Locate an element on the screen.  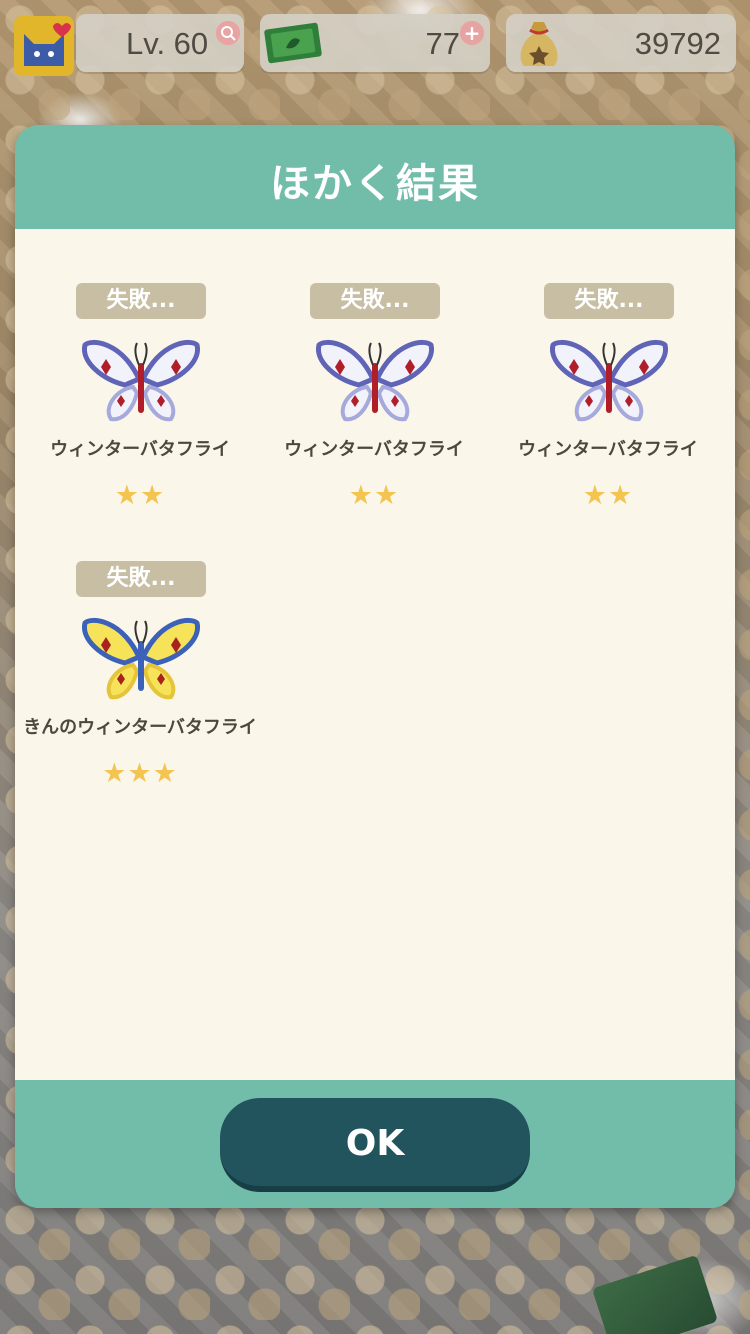
bells-panel: 39792 is located at coordinates (621, 44).